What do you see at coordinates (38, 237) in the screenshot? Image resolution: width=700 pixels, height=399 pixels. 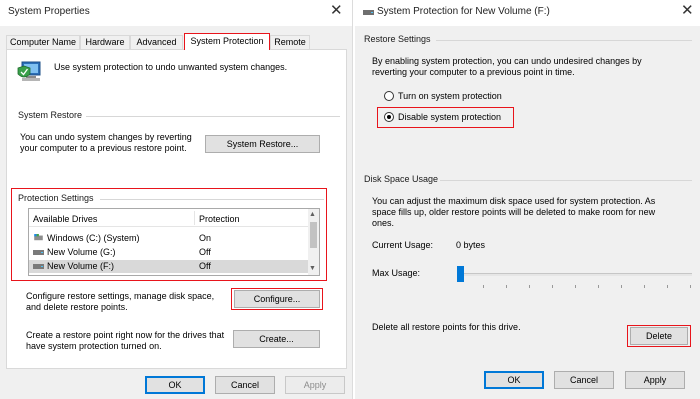 I see `system-drive-icon` at bounding box center [38, 237].